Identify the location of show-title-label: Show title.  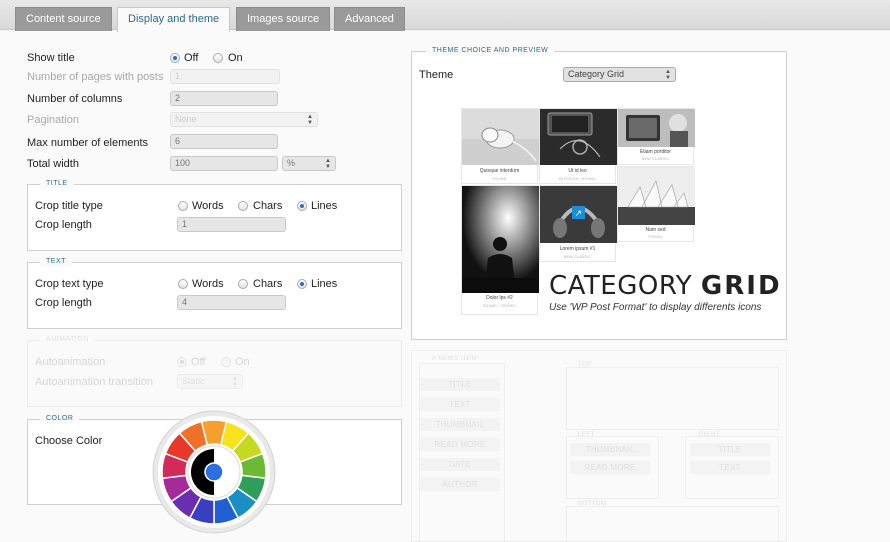
(51, 58).